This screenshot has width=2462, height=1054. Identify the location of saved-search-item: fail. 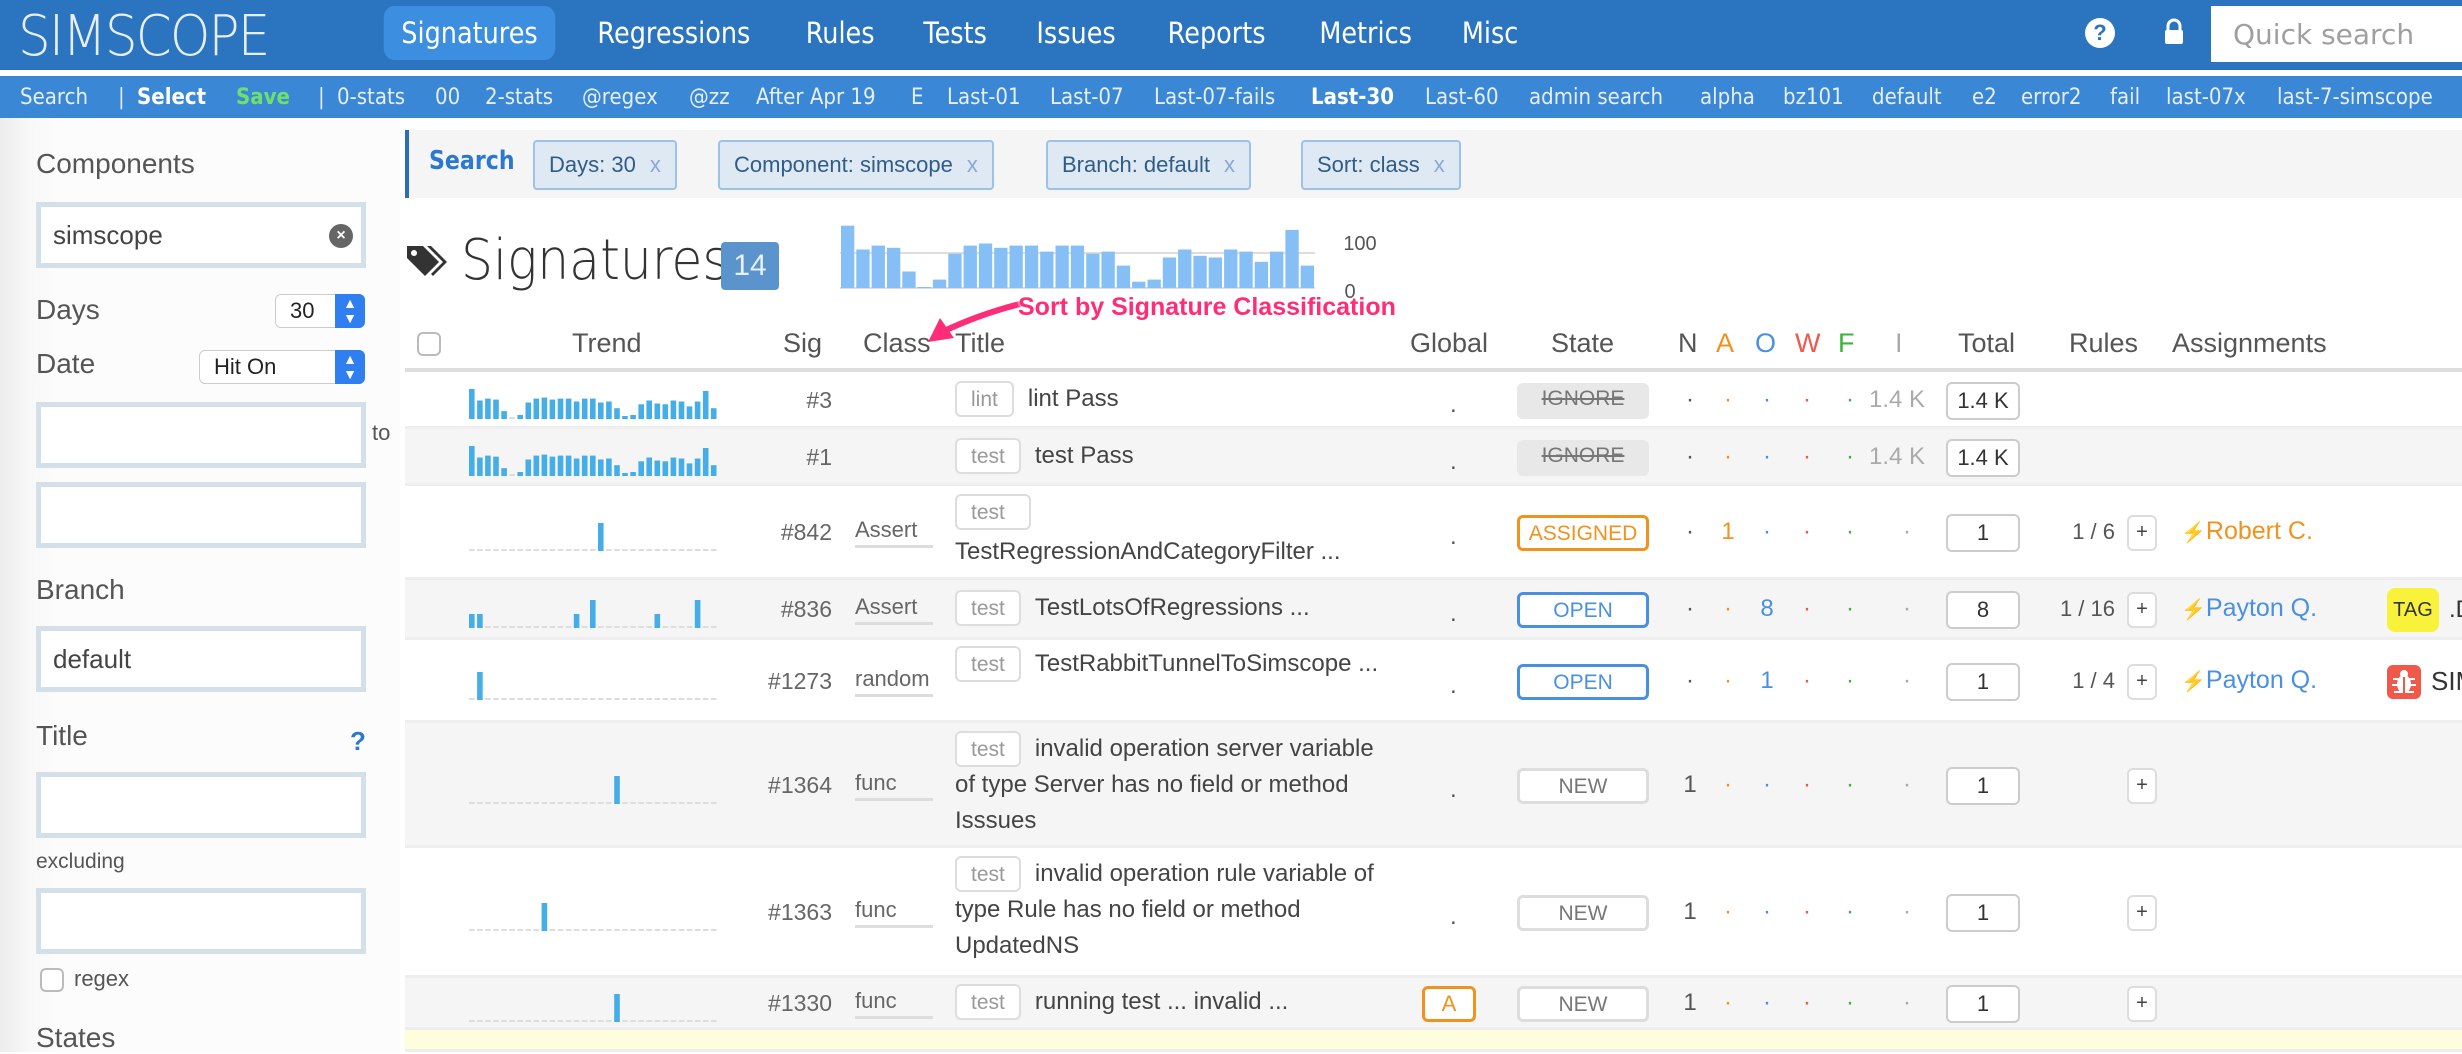
(2125, 97).